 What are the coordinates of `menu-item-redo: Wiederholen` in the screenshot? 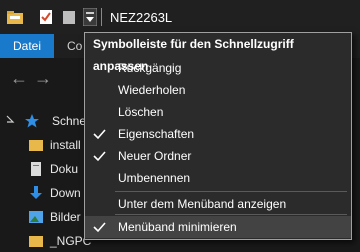 It's located at (218, 90).